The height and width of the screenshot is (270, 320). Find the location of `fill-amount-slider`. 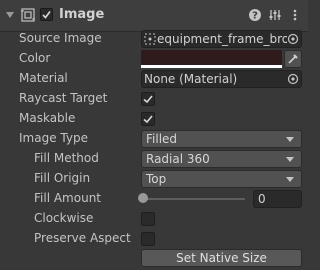

fill-amount-slider is located at coordinates (193, 199).